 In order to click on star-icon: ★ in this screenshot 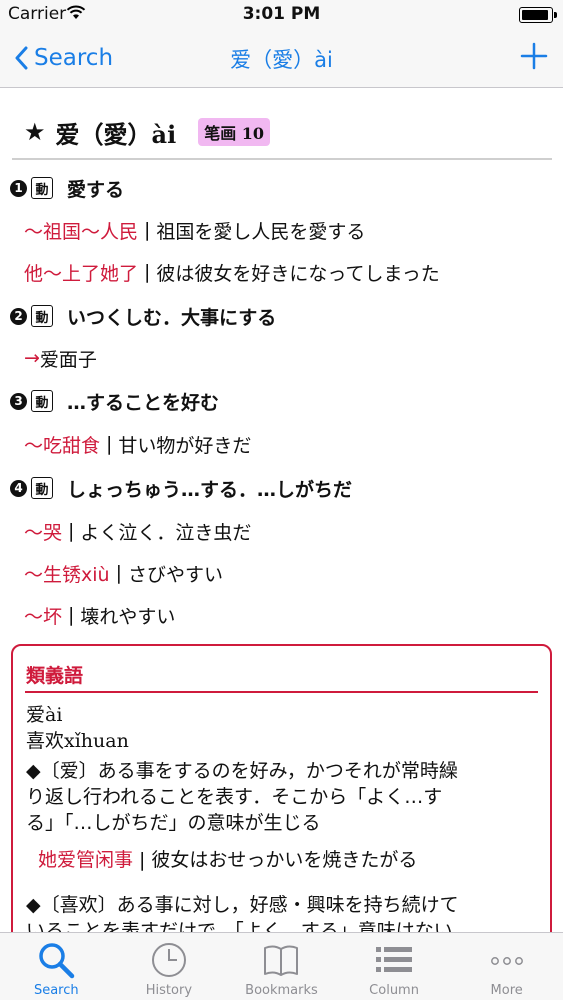, I will do `click(35, 132)`.